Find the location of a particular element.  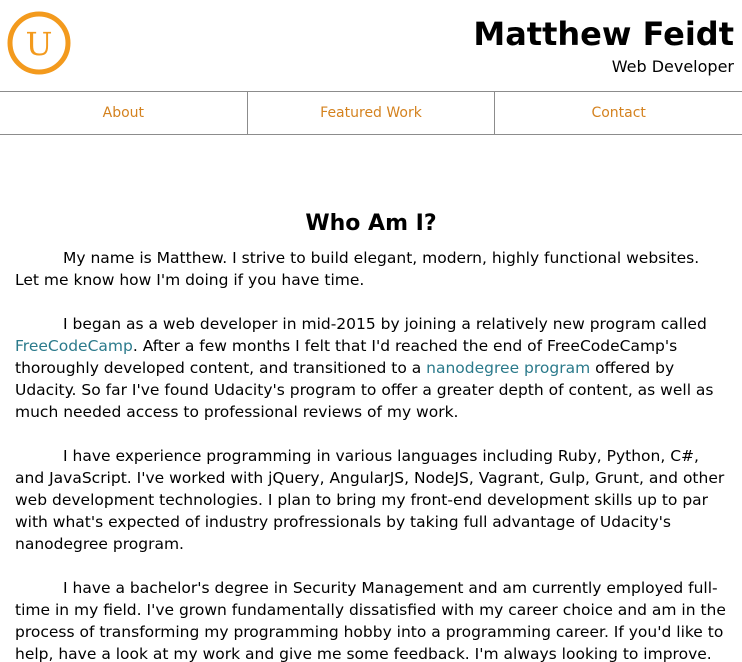

logo-letter: U is located at coordinates (39, 44).